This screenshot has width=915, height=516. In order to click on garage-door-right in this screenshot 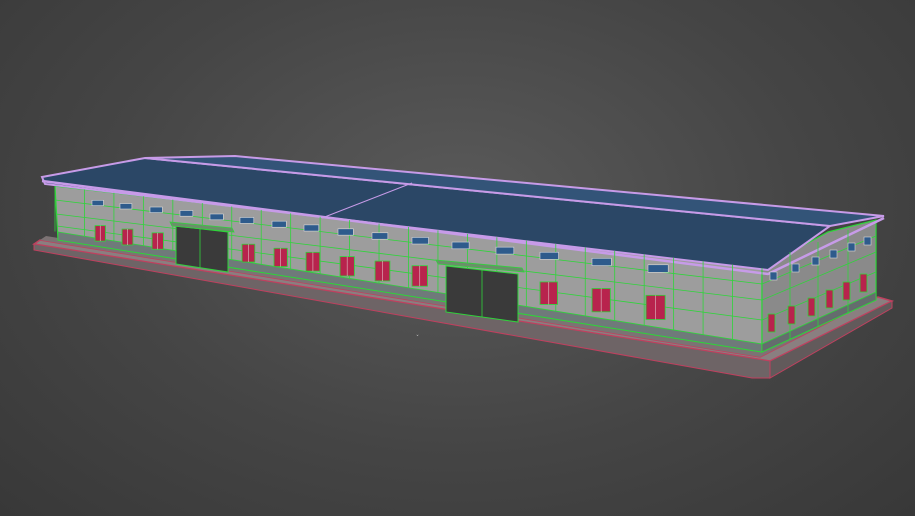, I will do `click(480, 291)`.